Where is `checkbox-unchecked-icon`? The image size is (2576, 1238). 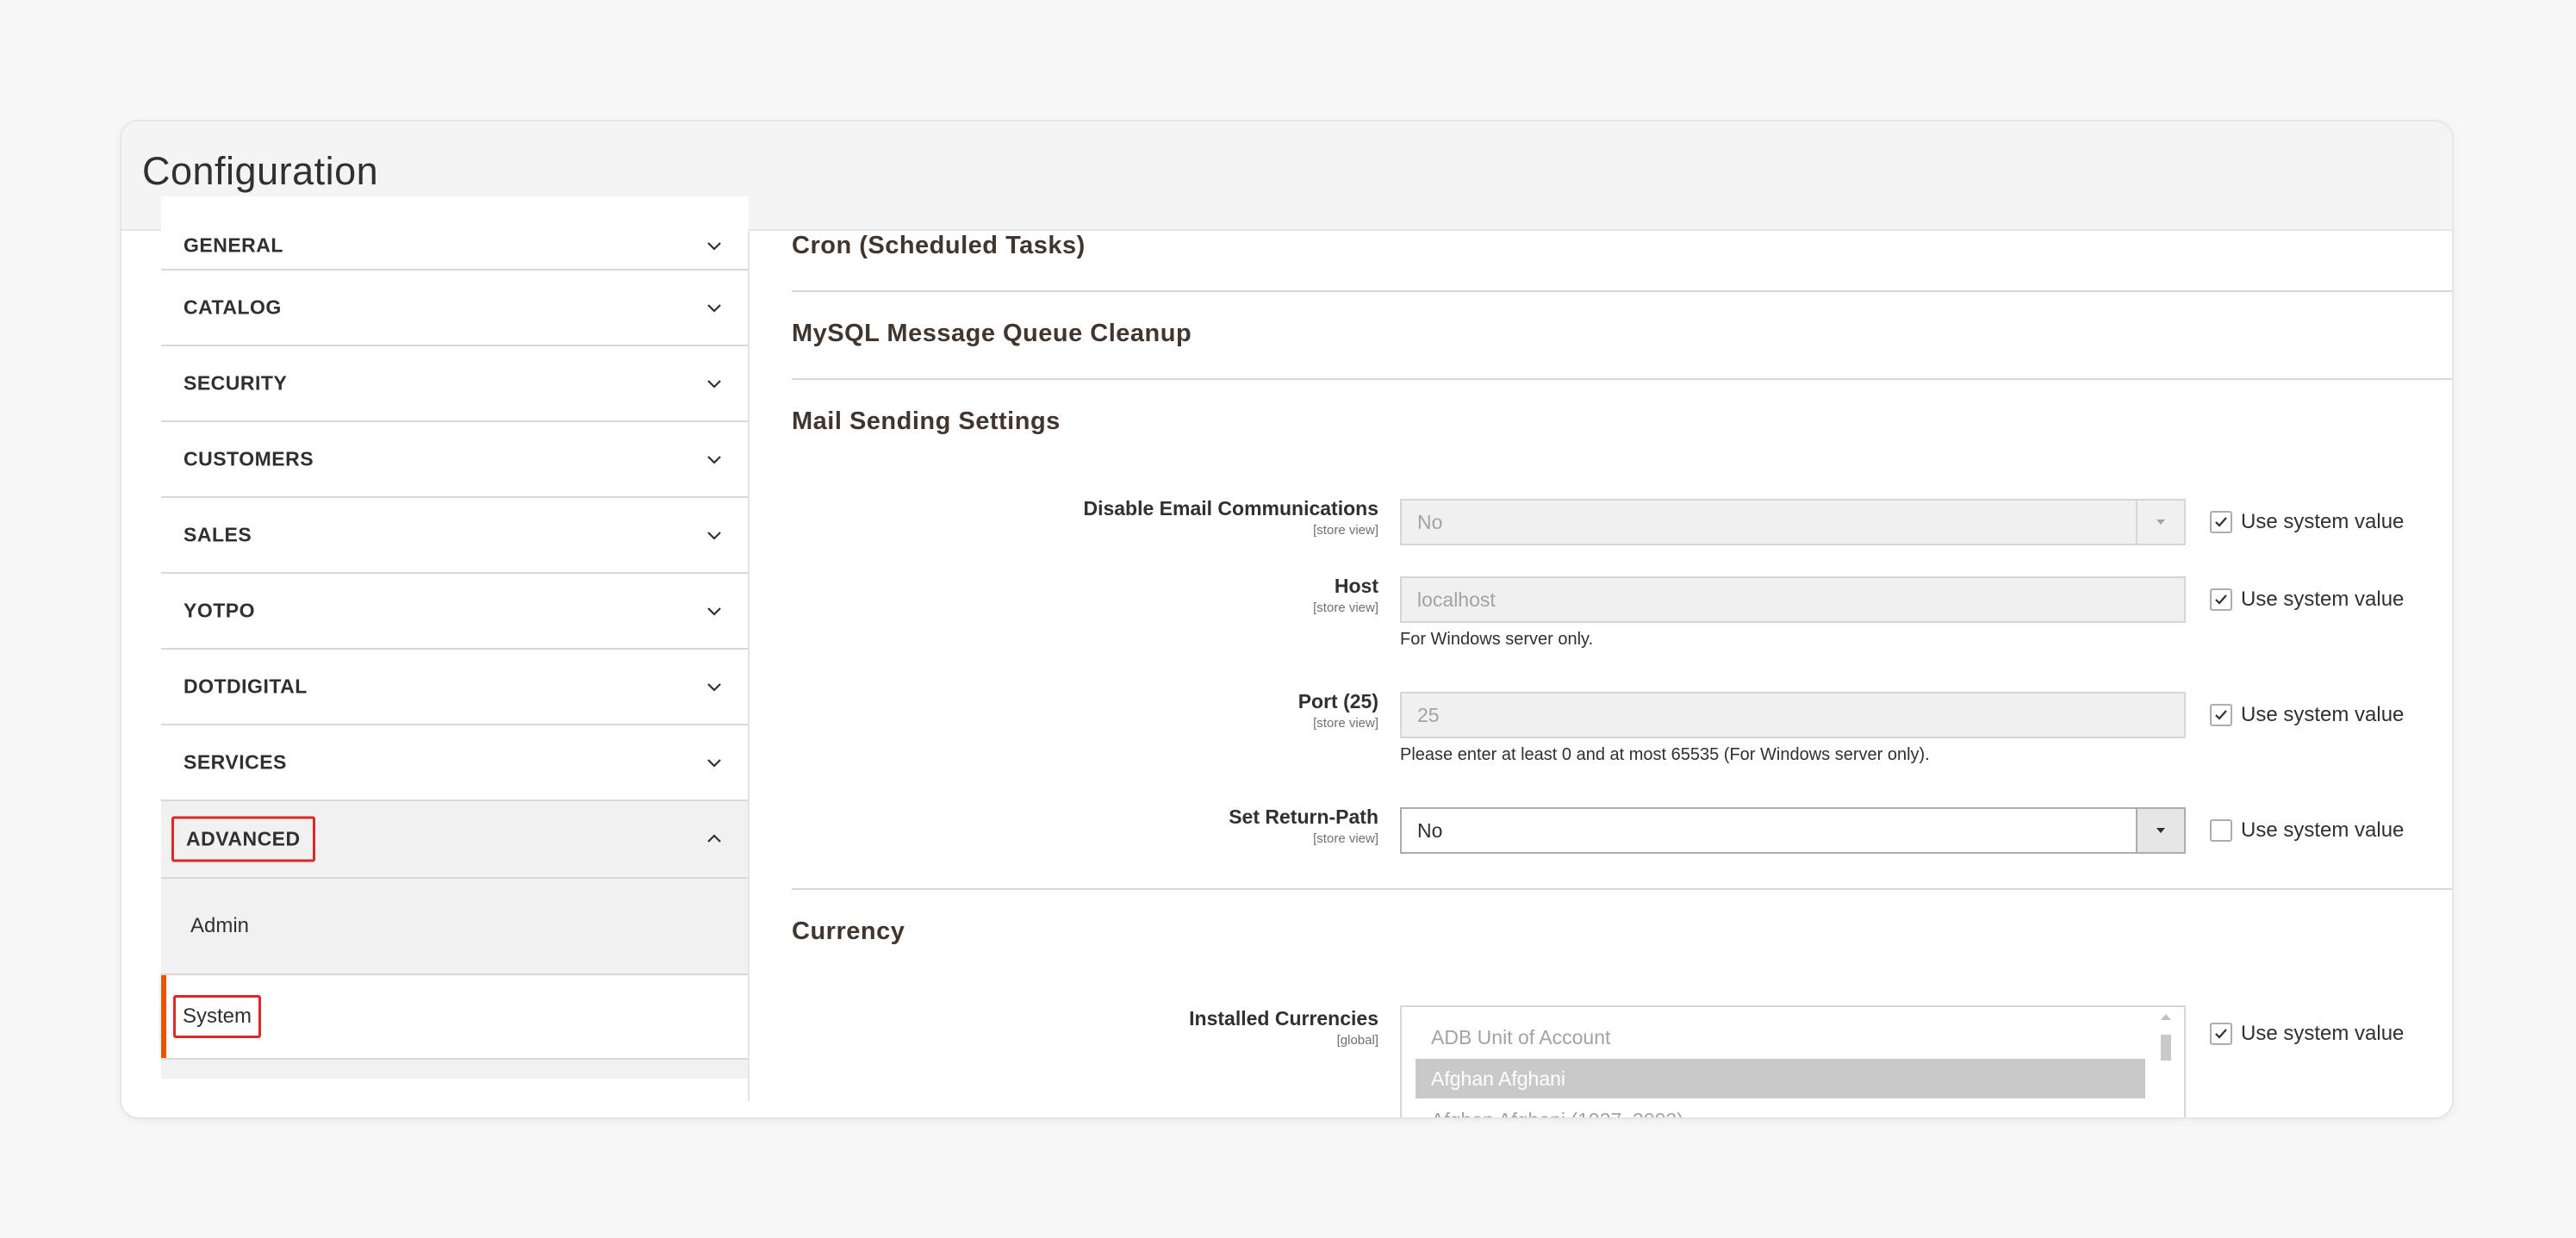 checkbox-unchecked-icon is located at coordinates (2221, 830).